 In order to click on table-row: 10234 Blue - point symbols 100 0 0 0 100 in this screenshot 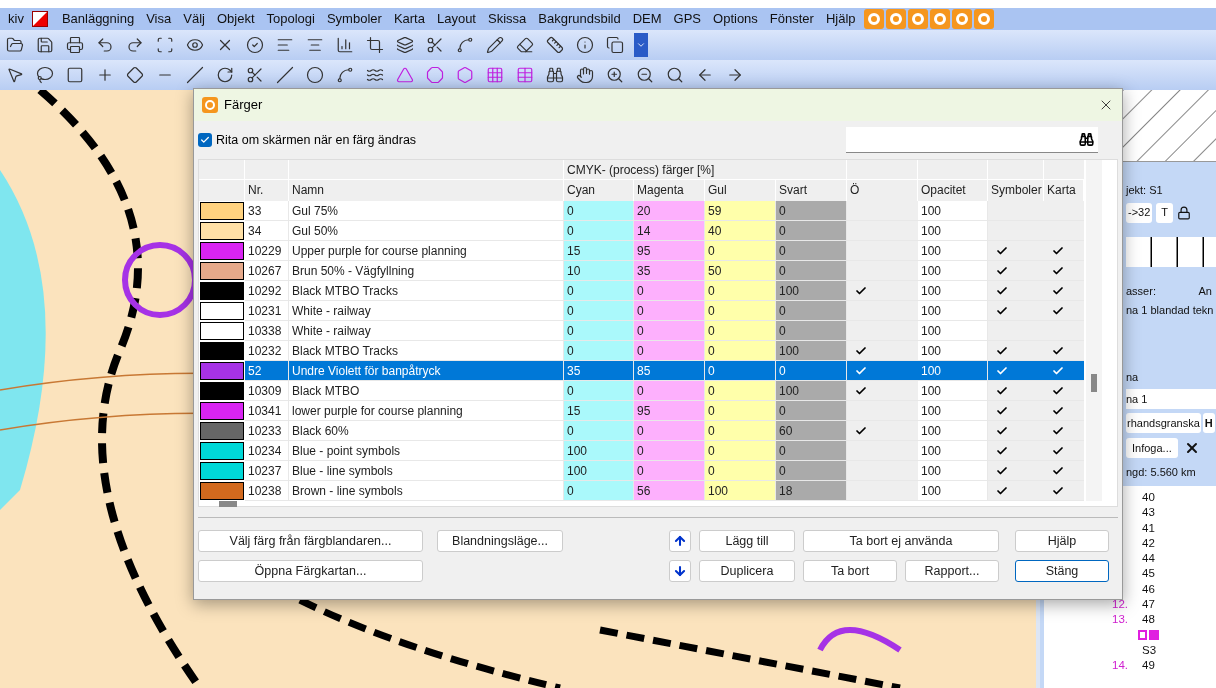, I will do `click(641, 451)`.